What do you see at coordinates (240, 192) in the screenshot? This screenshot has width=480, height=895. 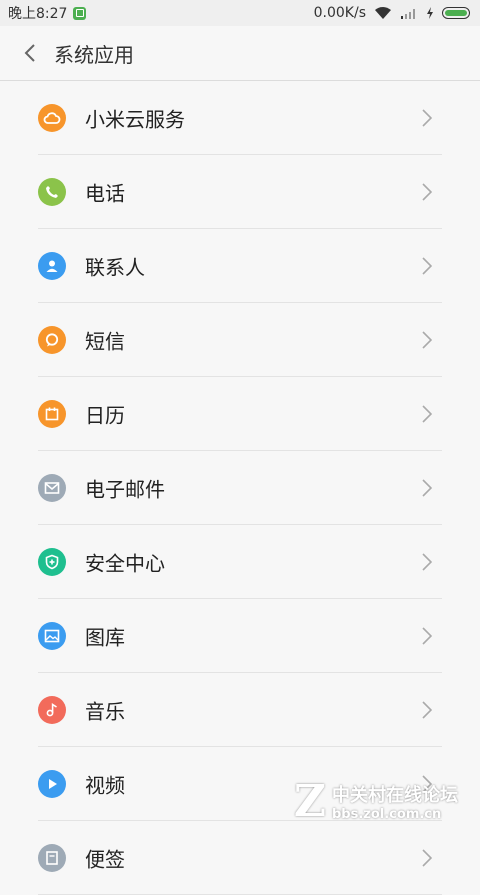 I see `list-item-phone: 电话` at bounding box center [240, 192].